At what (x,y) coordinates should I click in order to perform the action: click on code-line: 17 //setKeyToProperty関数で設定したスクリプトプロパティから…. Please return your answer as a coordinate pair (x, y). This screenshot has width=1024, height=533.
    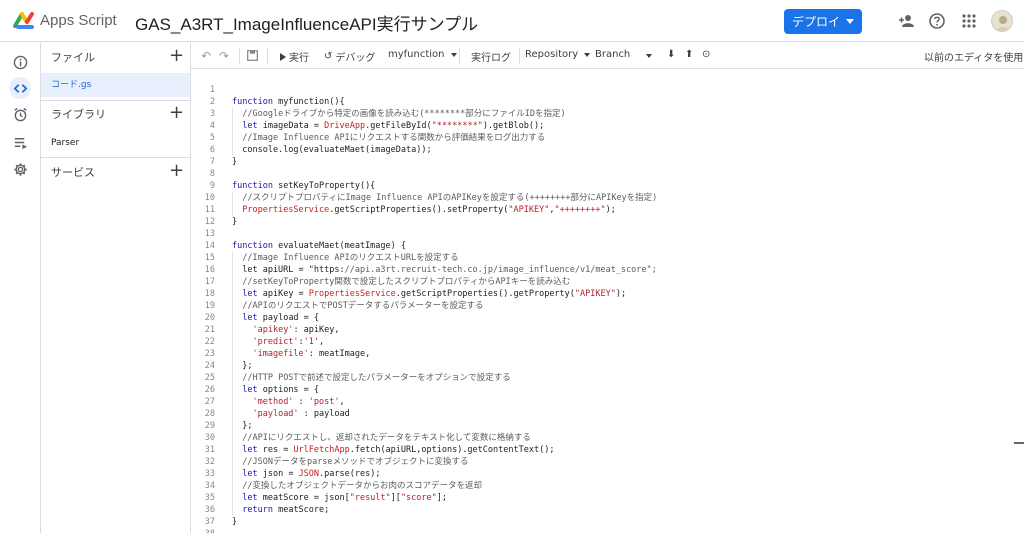
    Looking at the image, I should click on (607, 282).